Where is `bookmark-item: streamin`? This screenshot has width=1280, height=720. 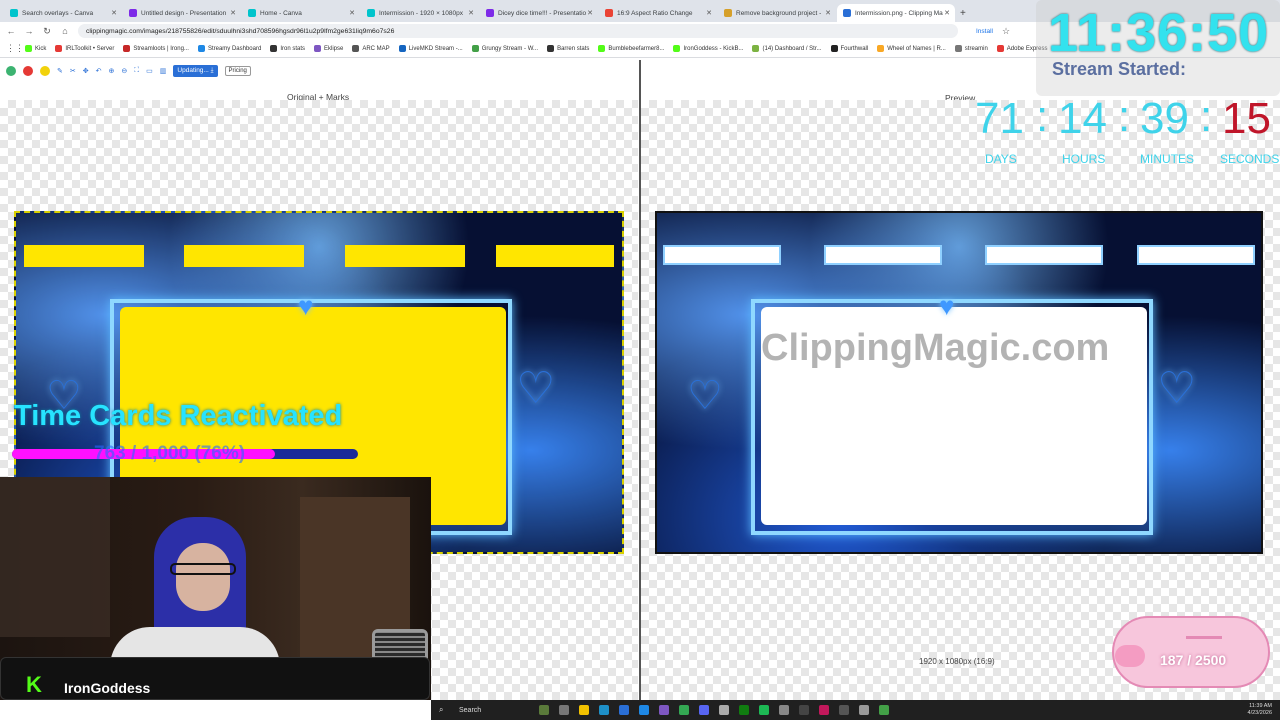
bookmark-item: streamin is located at coordinates (971, 48).